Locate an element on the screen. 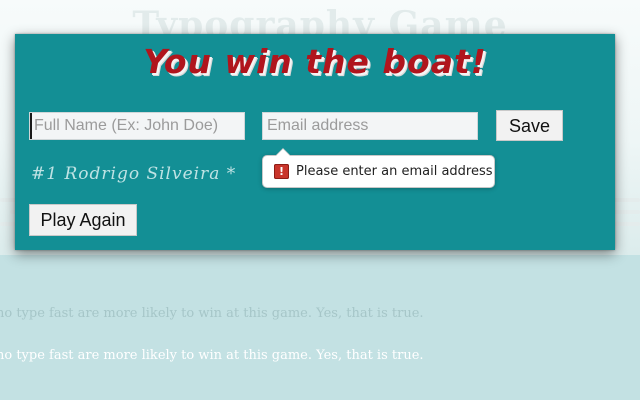 This screenshot has width=640, height=400. save-button: Save is located at coordinates (529, 125).